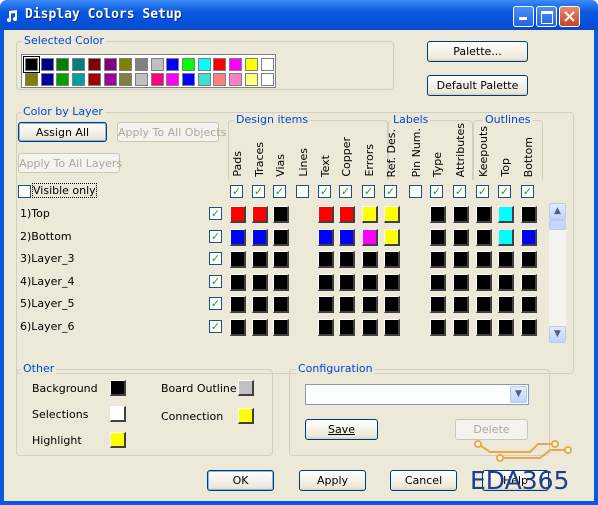 This screenshot has width=598, height=505. What do you see at coordinates (246, 416) in the screenshot?
I see `connection-swatch` at bounding box center [246, 416].